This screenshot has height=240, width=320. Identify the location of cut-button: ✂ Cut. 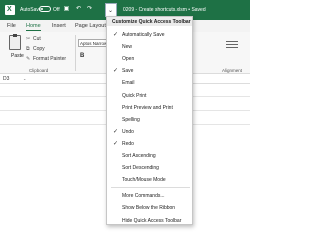
(33, 39).